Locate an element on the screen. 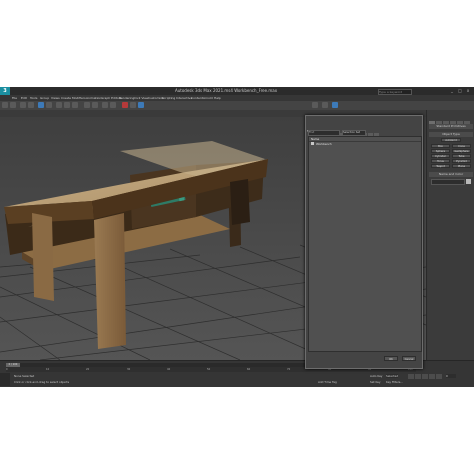  list-item-label: Workbench is located at coordinates (324, 144).